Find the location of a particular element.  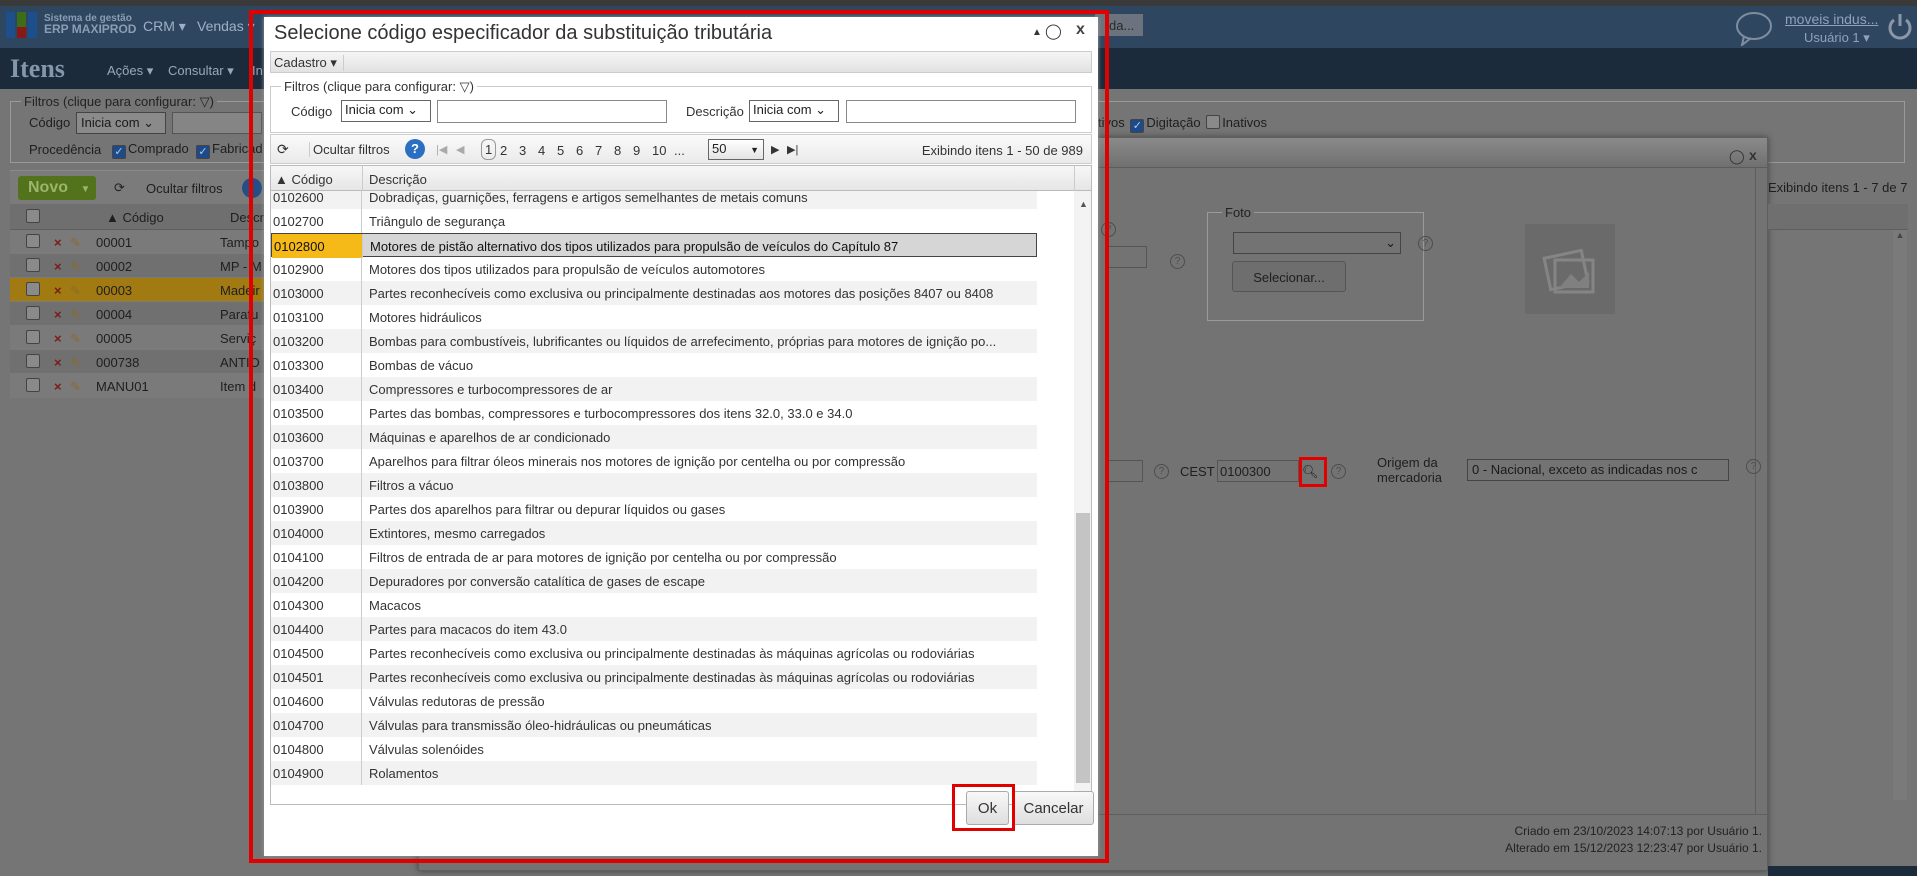

items-table-row: × ✎ 00001 Tampo is located at coordinates (139, 242).